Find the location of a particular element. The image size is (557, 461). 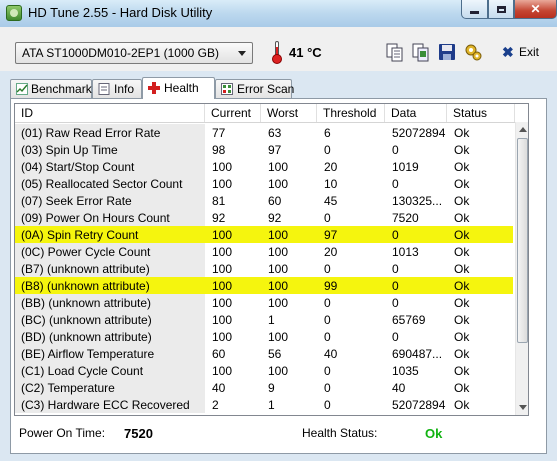

drive-select-value: ATA ST1000DM010-2EP1 (1000 GB) is located at coordinates (120, 53).